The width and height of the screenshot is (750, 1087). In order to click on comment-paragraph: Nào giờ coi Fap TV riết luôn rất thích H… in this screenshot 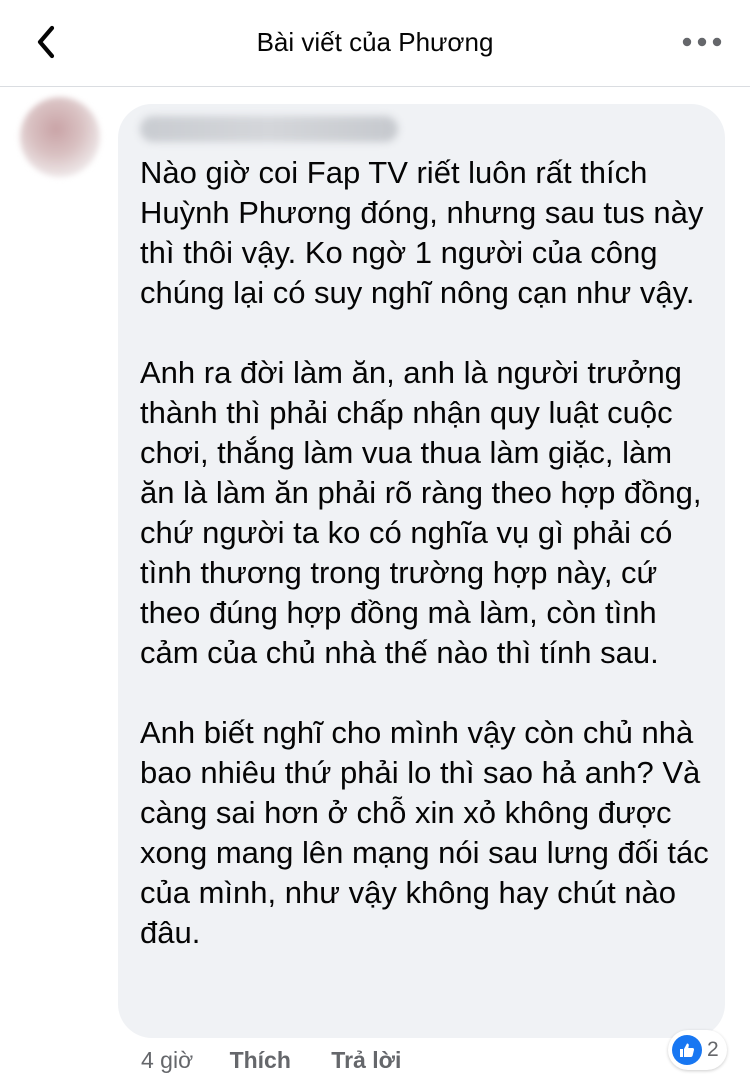, I will do `click(422, 232)`.